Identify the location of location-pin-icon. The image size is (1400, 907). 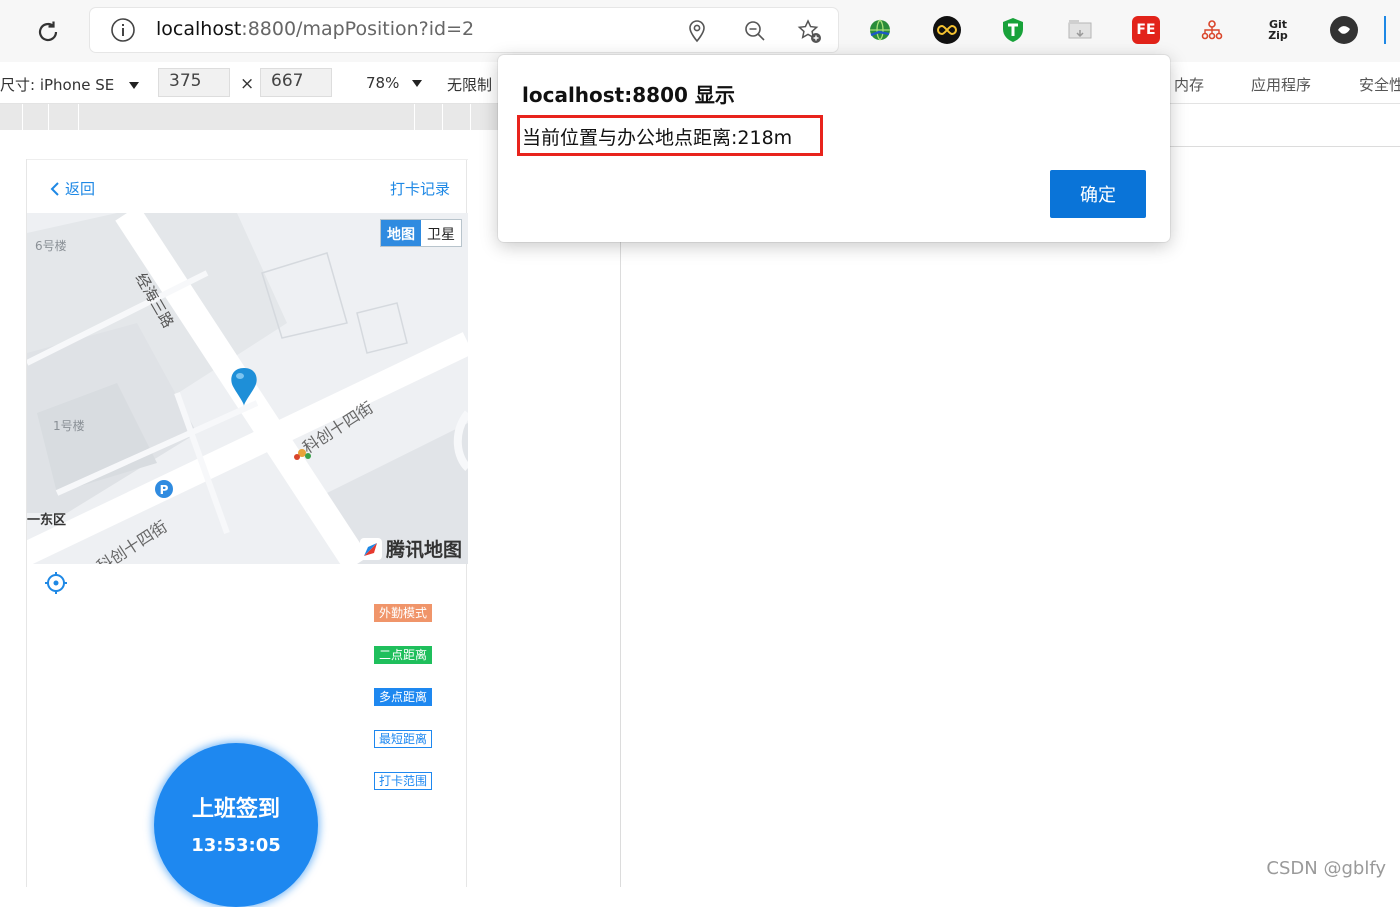
(697, 31).